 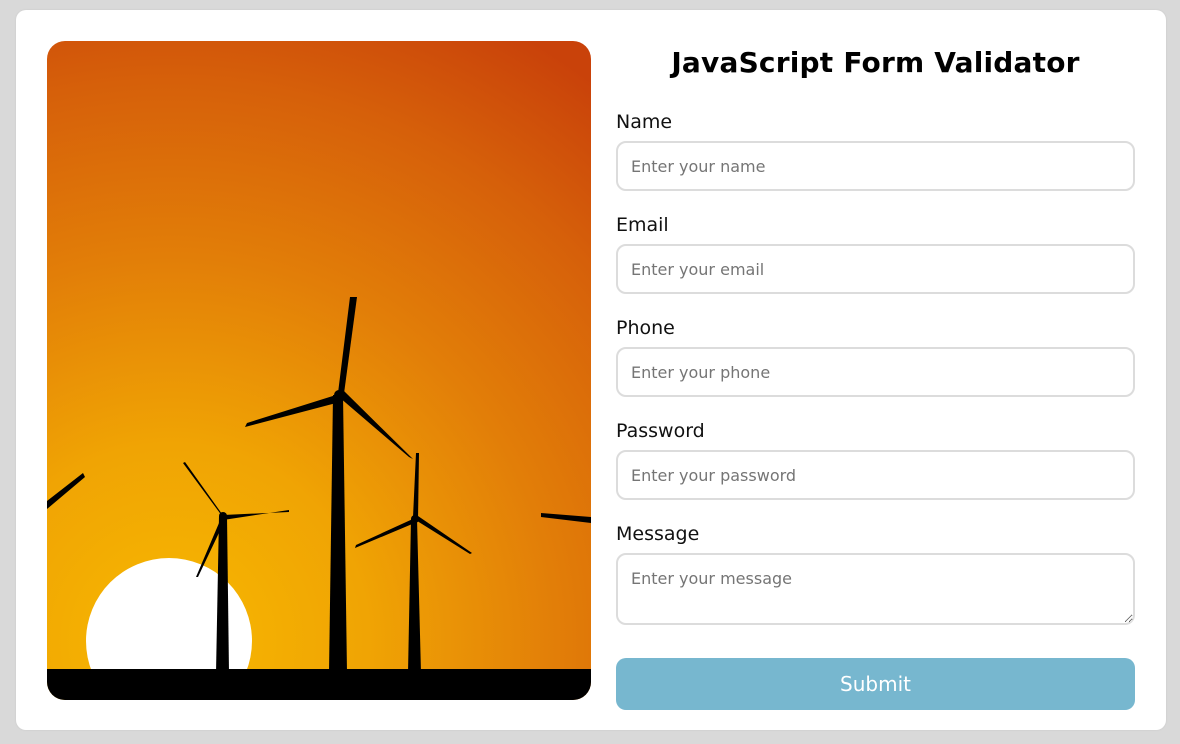 I want to click on ground-shape, so click(x=319, y=684).